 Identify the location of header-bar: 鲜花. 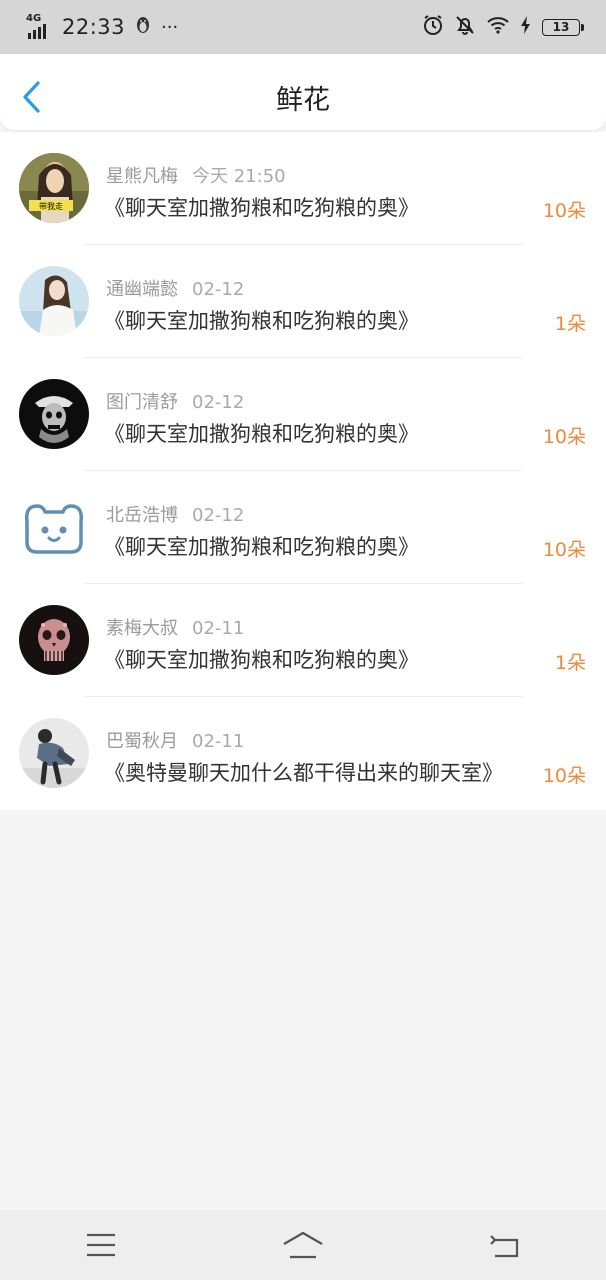
(303, 92).